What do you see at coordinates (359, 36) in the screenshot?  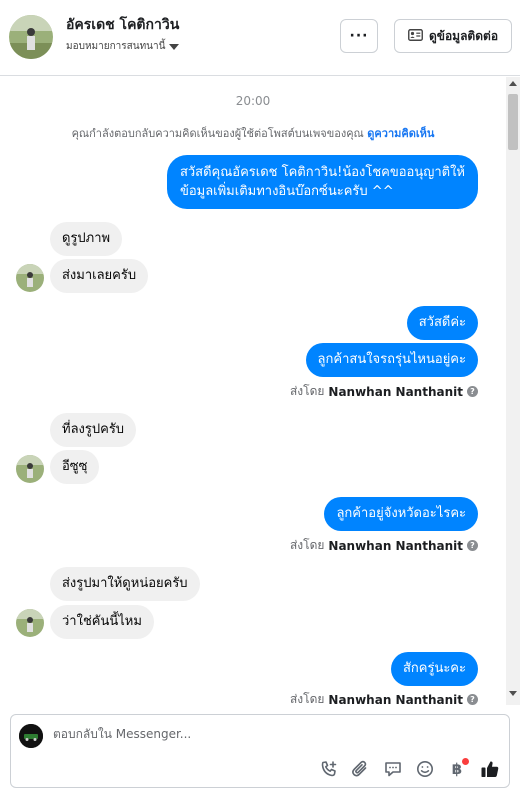 I see `more-options-button: ···` at bounding box center [359, 36].